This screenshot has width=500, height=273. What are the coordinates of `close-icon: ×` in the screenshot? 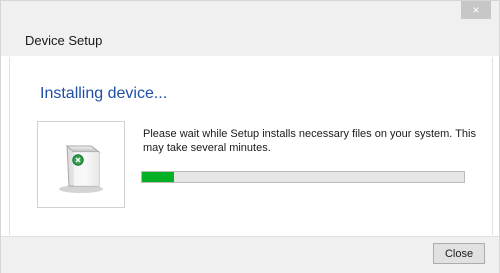 It's located at (476, 10).